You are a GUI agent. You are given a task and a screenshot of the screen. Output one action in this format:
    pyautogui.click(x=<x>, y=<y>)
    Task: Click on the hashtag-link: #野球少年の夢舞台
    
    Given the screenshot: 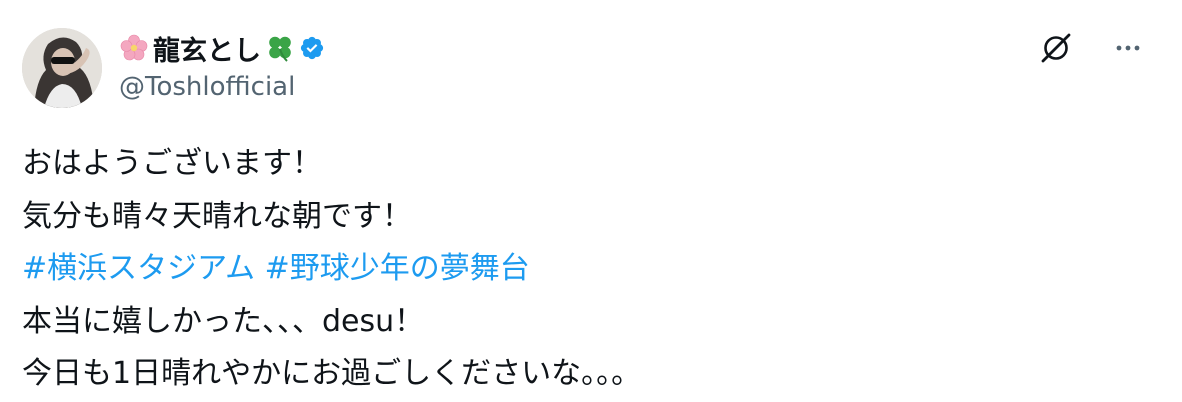 What is the action you would take?
    pyautogui.click(x=397, y=268)
    